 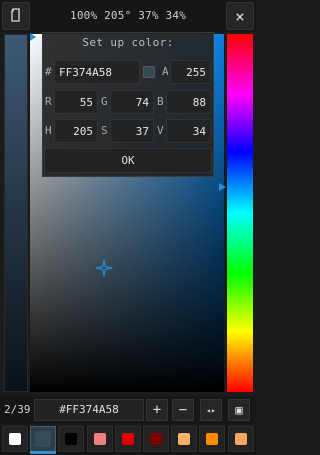 What do you see at coordinates (16, 213) in the screenshot?
I see `alpha-strip` at bounding box center [16, 213].